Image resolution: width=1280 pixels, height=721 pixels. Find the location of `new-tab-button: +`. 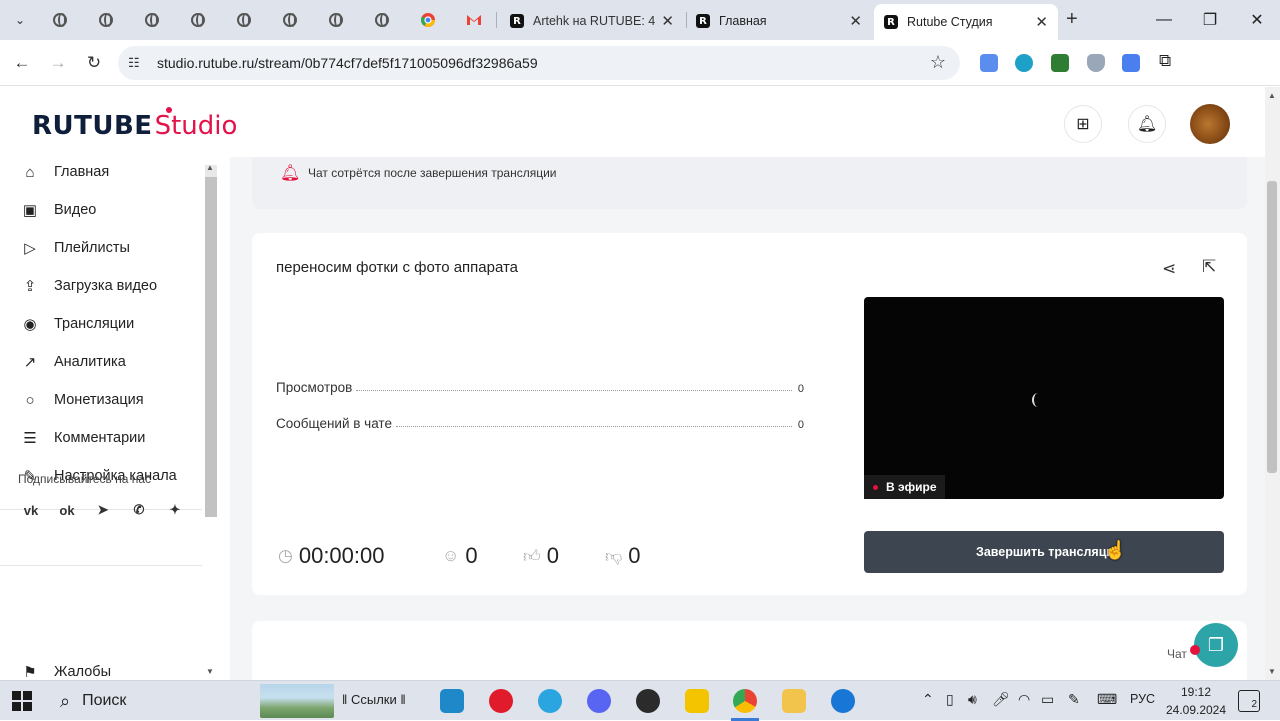

new-tab-button: + is located at coordinates (1072, 19).